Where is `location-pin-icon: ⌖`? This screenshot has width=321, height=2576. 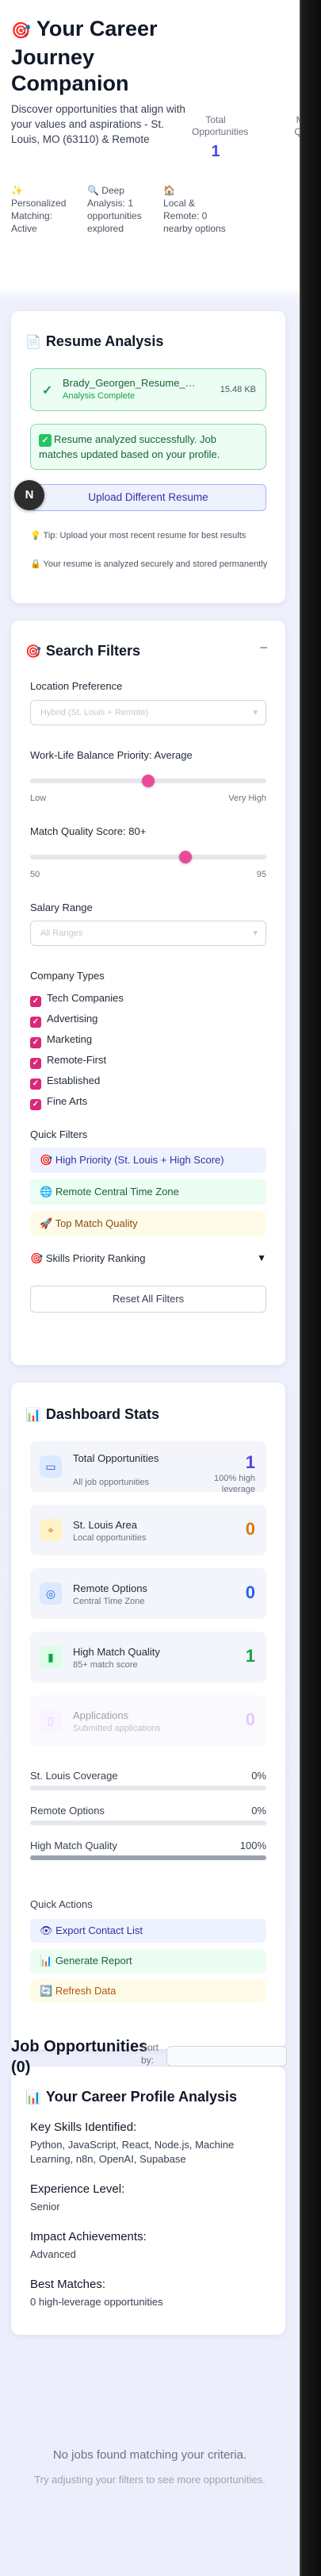 location-pin-icon: ⌖ is located at coordinates (51, 1530).